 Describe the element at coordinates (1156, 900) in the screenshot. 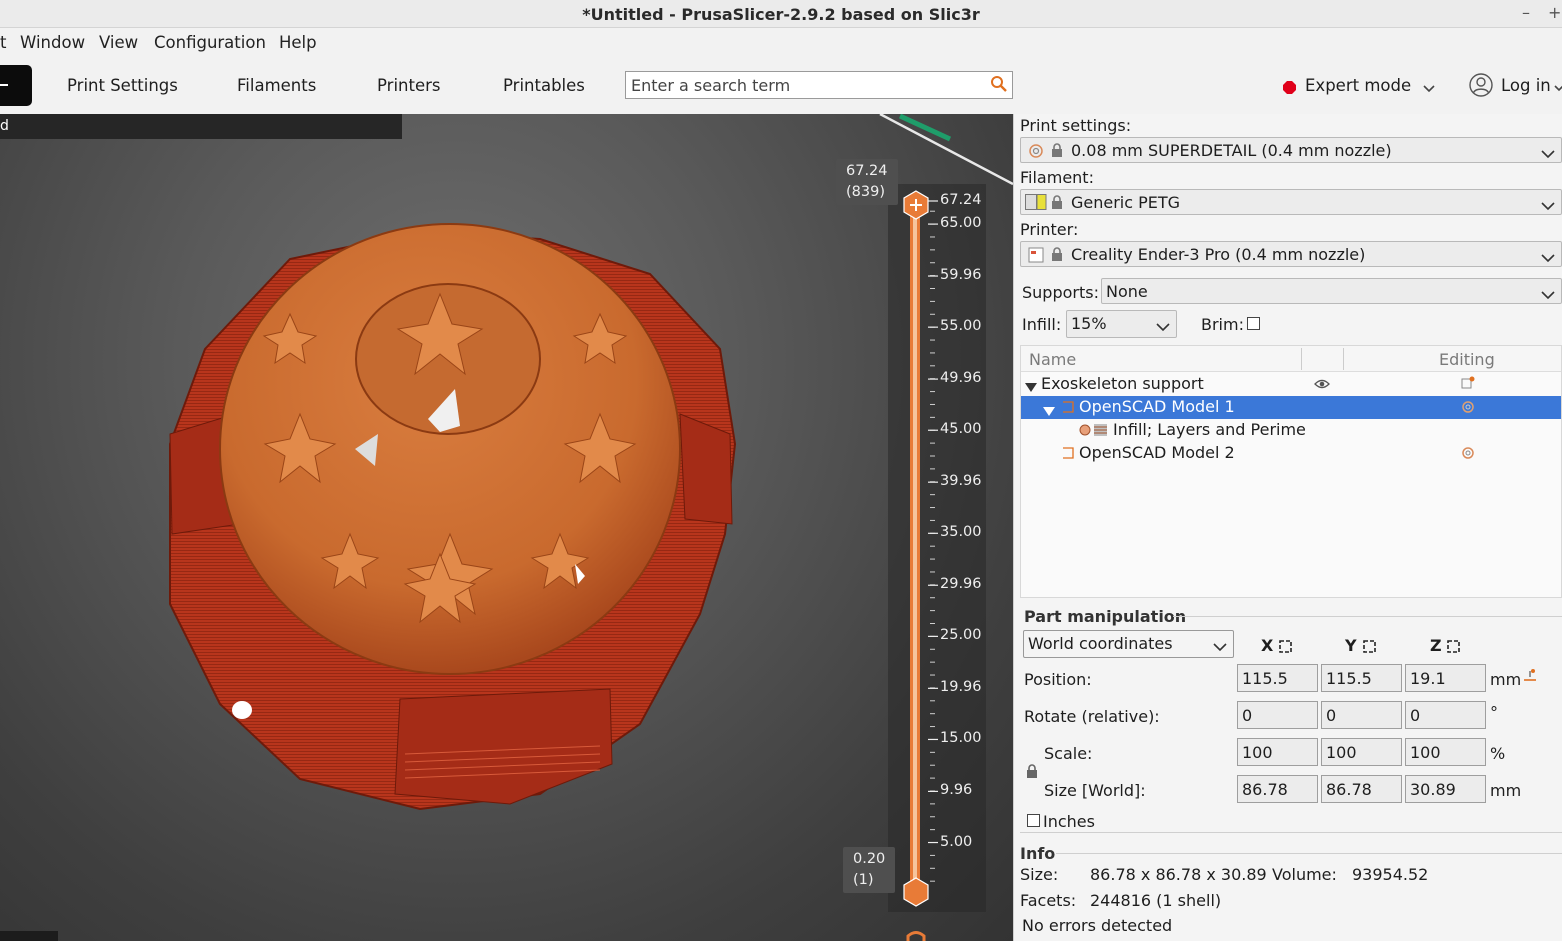

I see `info-facets-value: 244816 (1 shell)` at that location.